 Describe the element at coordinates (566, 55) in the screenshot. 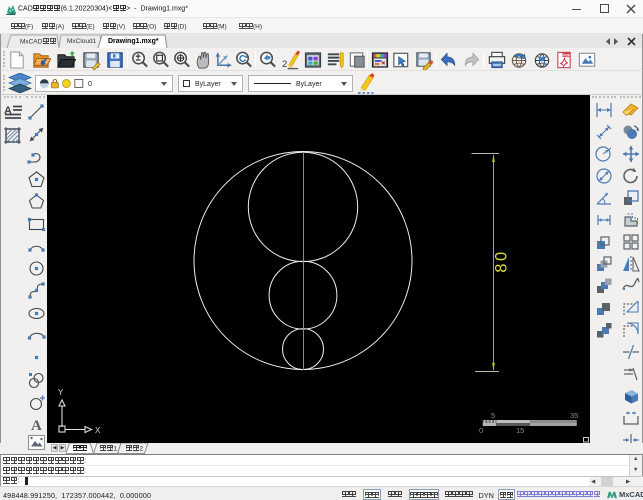

I see `svg-text: PDF` at that location.